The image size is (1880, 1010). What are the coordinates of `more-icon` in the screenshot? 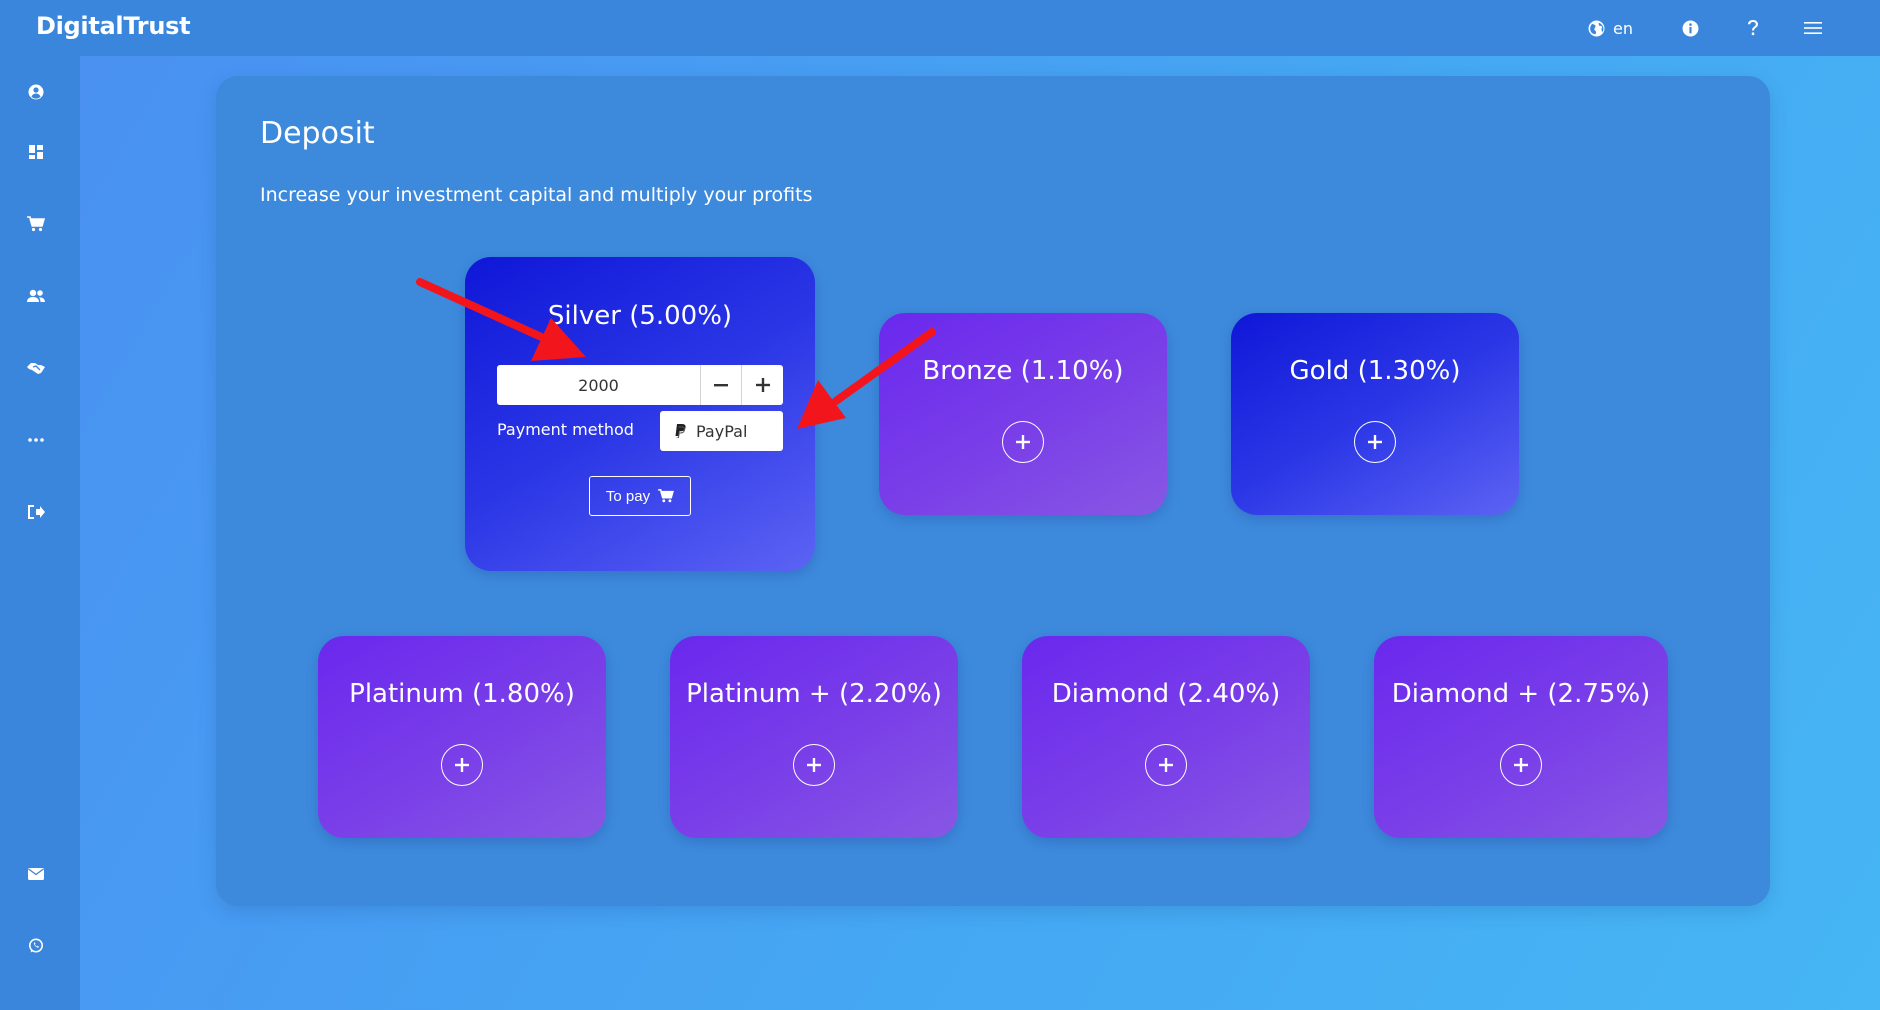 It's located at (36, 440).